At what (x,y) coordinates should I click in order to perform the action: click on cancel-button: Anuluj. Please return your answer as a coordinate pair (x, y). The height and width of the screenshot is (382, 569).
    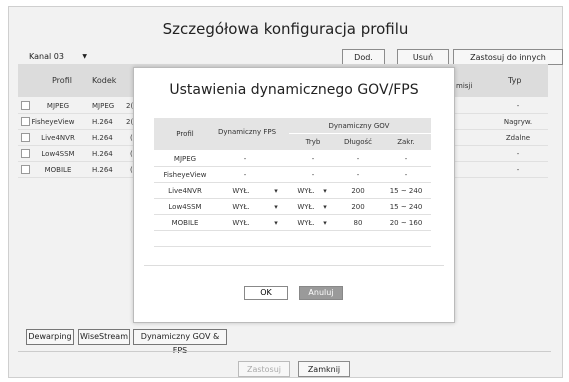
    Looking at the image, I should click on (321, 293).